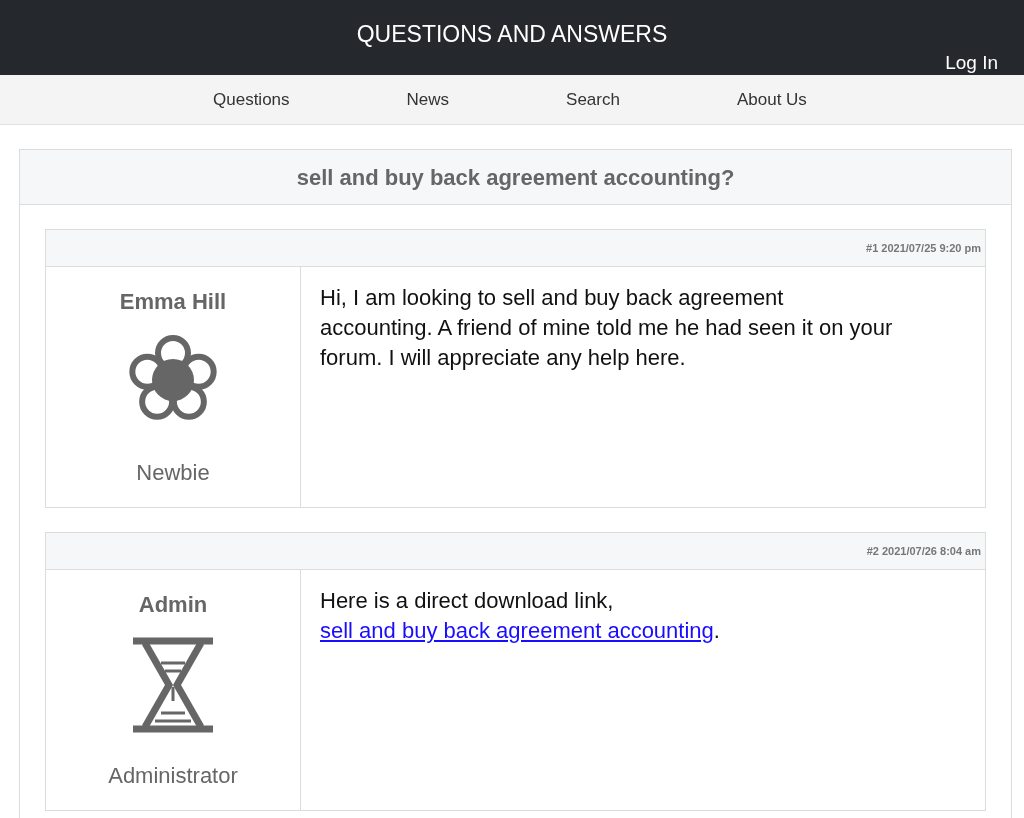 This screenshot has height=818, width=1024. I want to click on post-body: Hi, I am looking to sell and buy back agreement accounting. A friend of mine told me he had seen it on your forum. I will appreciate any help here., so click(607, 328).